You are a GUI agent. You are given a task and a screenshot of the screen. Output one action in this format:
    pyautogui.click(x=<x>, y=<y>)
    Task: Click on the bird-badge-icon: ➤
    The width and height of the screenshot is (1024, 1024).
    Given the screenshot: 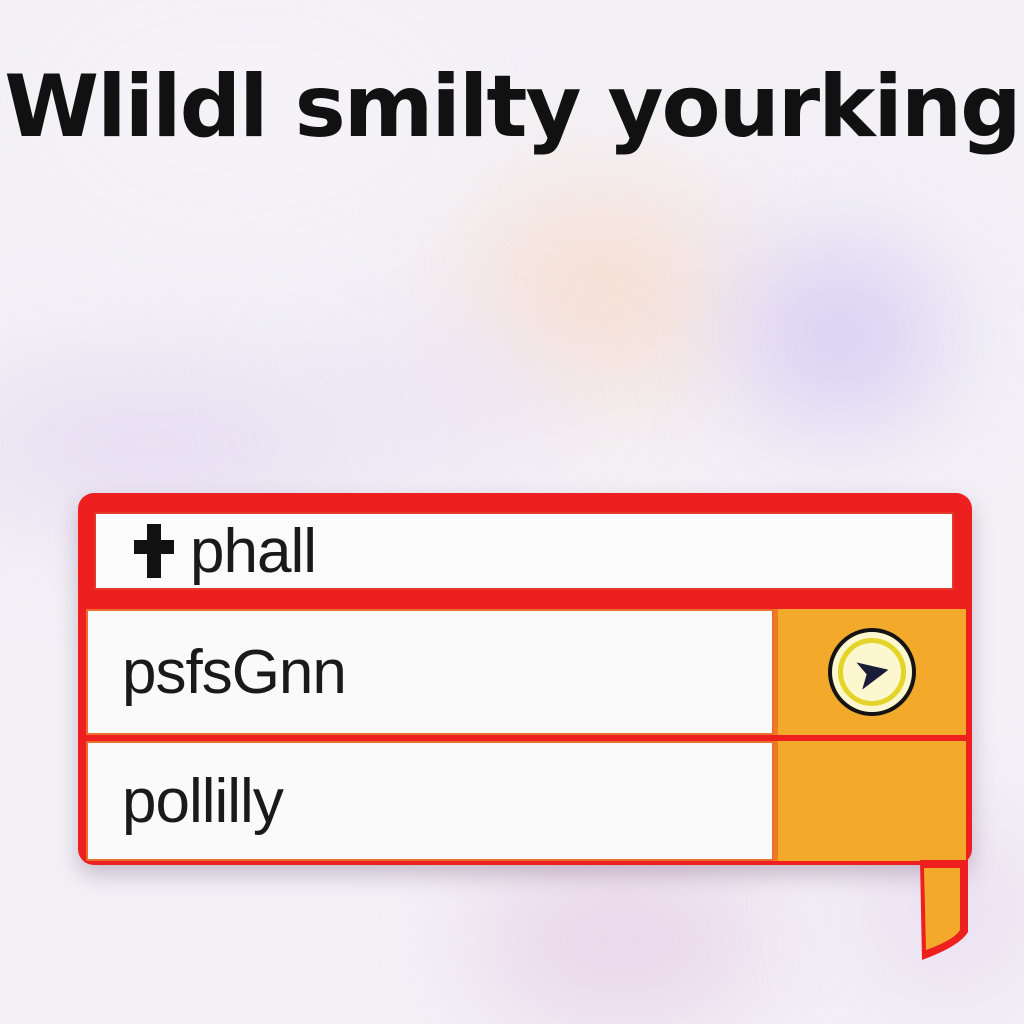 What is the action you would take?
    pyautogui.click(x=872, y=672)
    